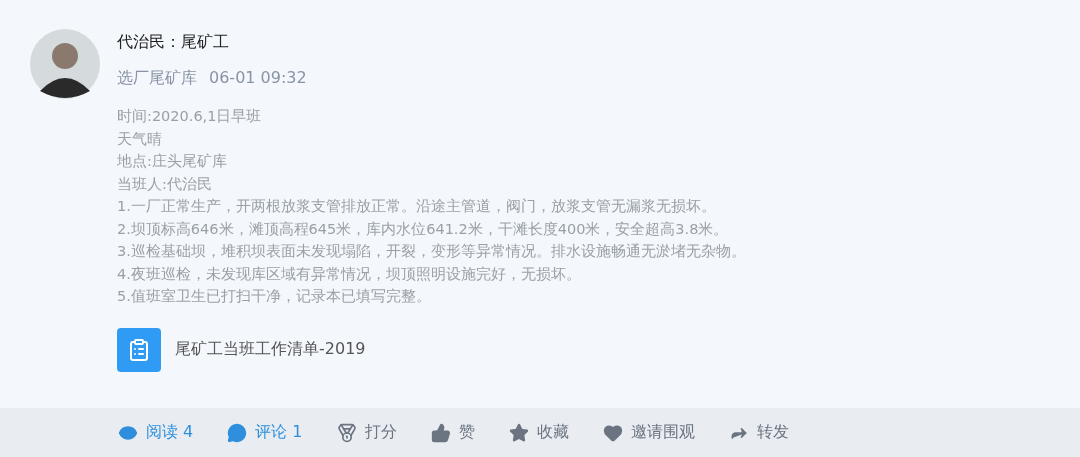 Image resolution: width=1080 pixels, height=457 pixels. I want to click on post-text-line: 1.一厂正常生产，开两根放浆支管排放正常。沿途主管道，阀门，放浆支管无漏浆无损坏。, so click(417, 206).